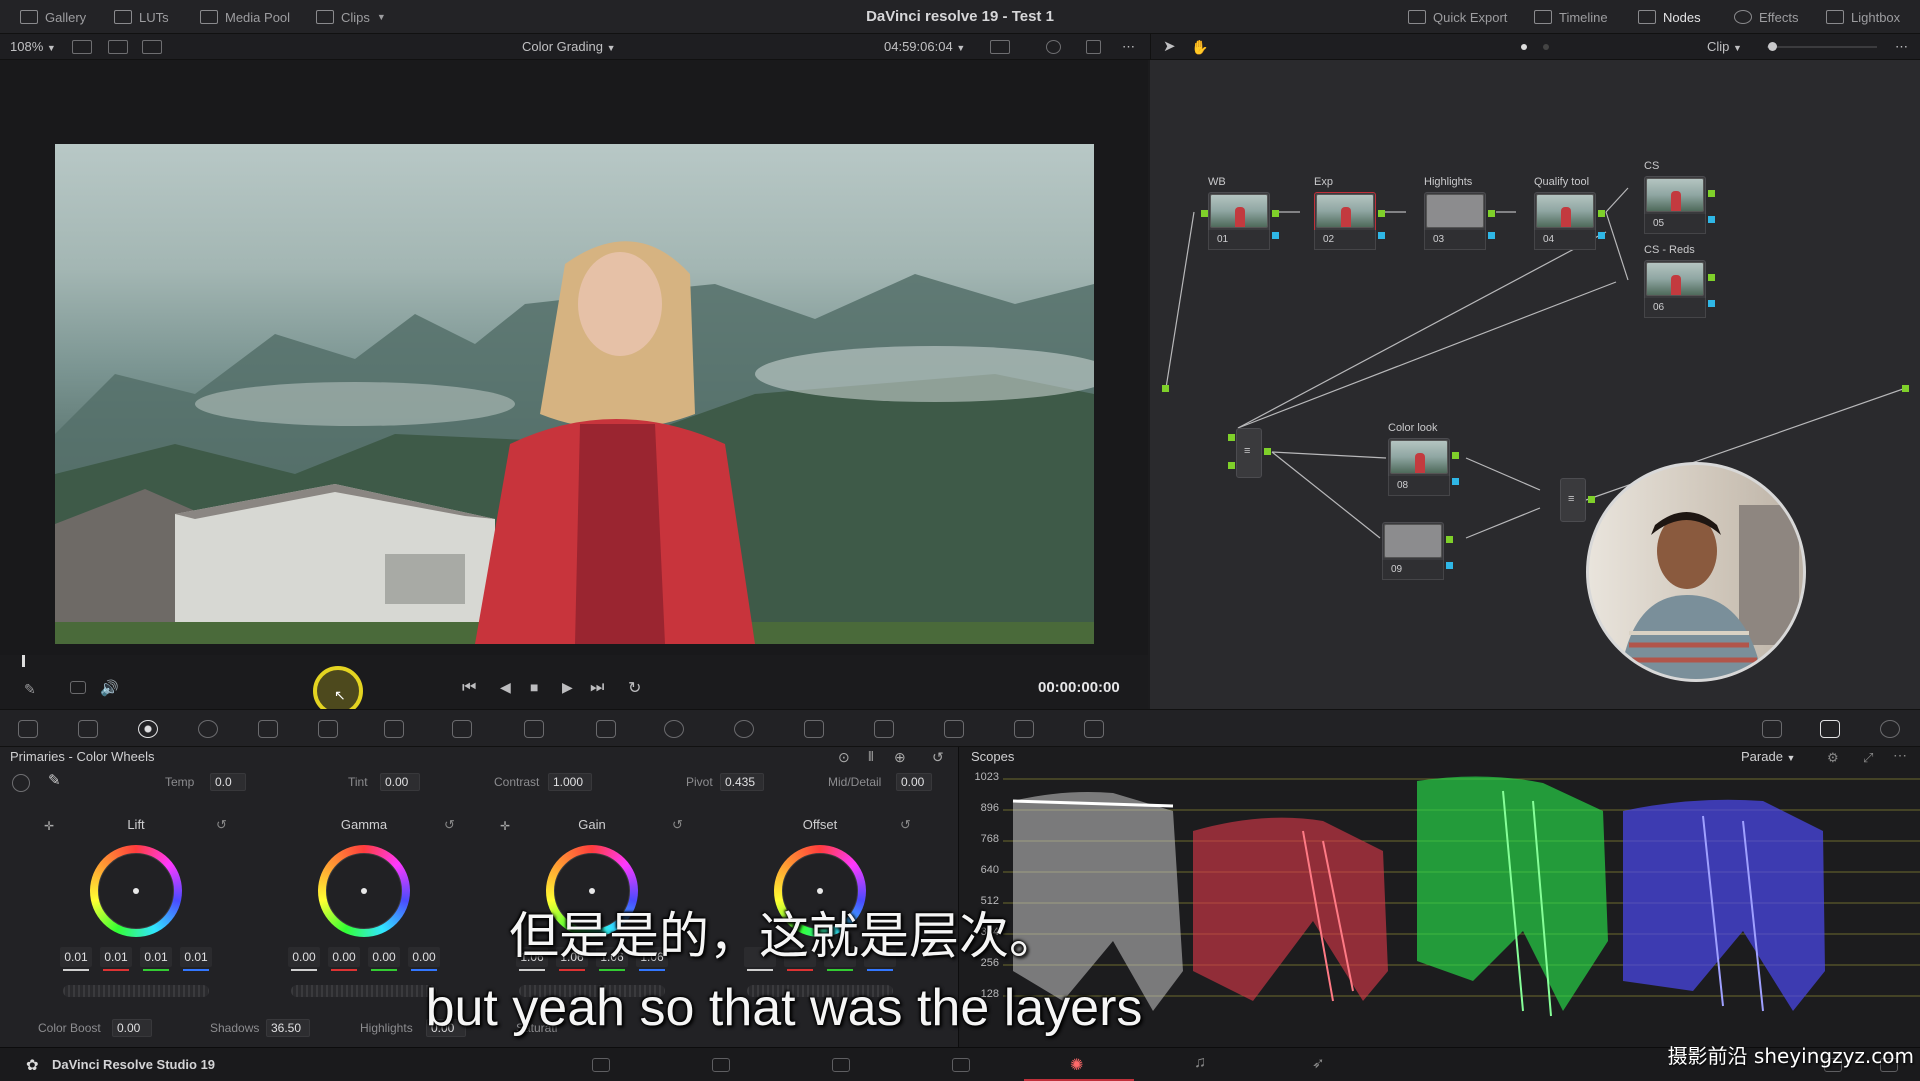 This screenshot has height=1081, width=1920. Describe the element at coordinates (1772, 46) in the screenshot. I see `zoom-slider-handle` at that location.